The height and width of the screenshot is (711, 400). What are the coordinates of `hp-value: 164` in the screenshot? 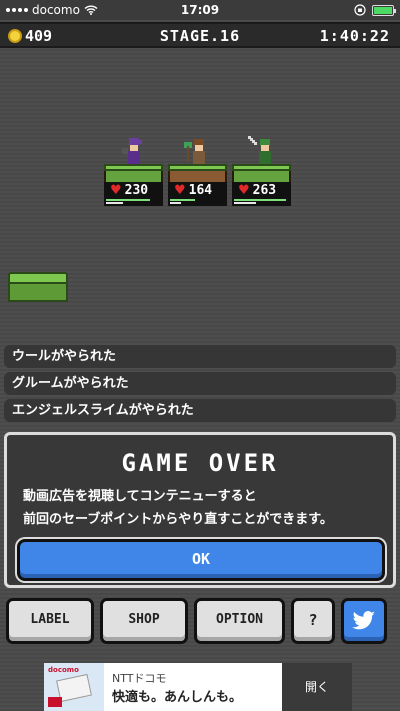 It's located at (200, 190).